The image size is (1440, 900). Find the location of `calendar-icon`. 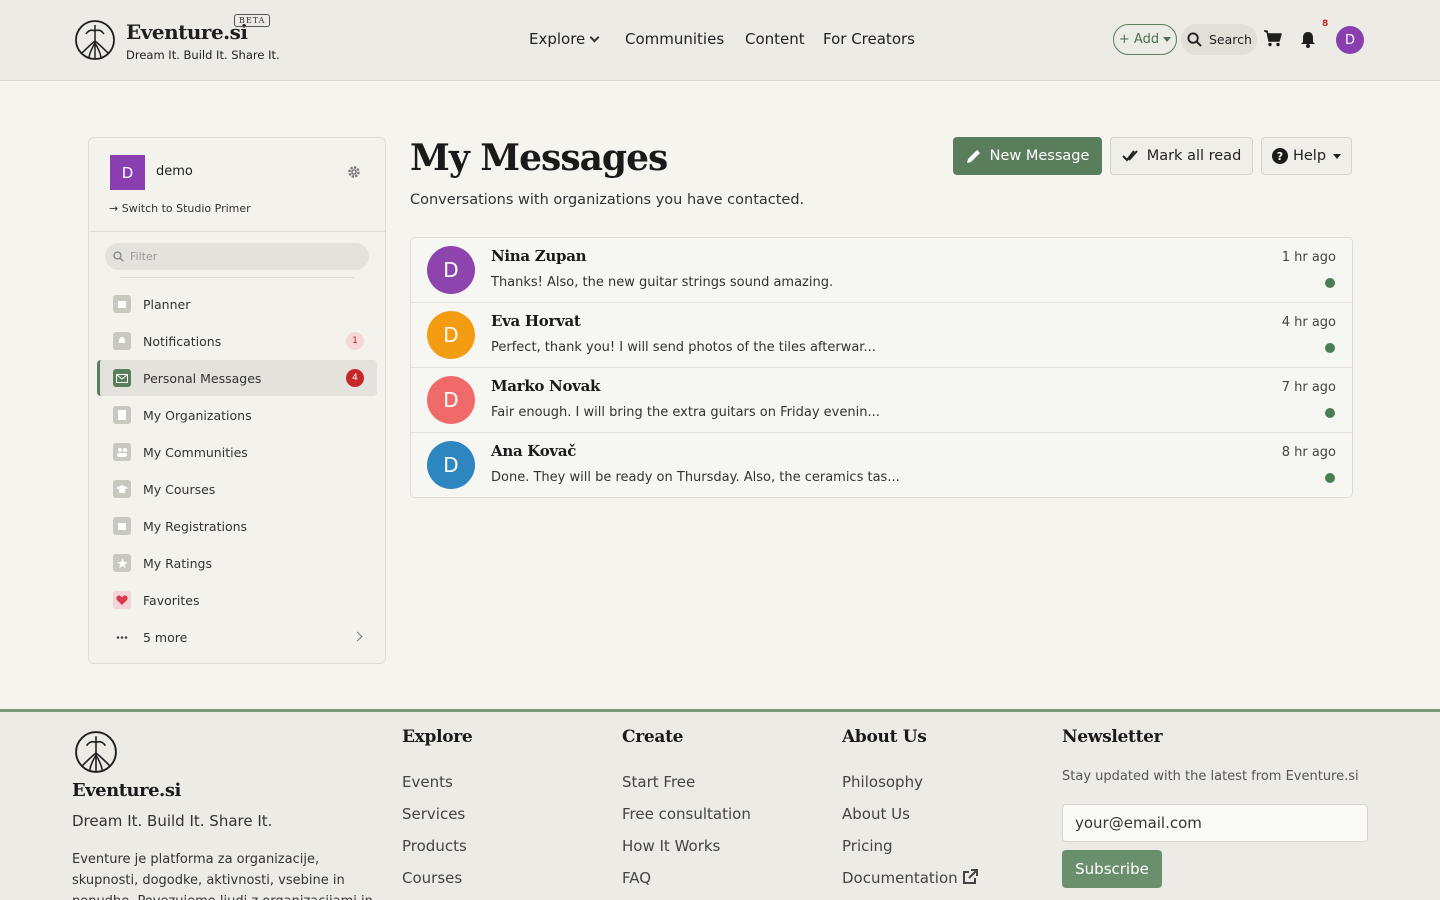

calendar-icon is located at coordinates (122, 304).